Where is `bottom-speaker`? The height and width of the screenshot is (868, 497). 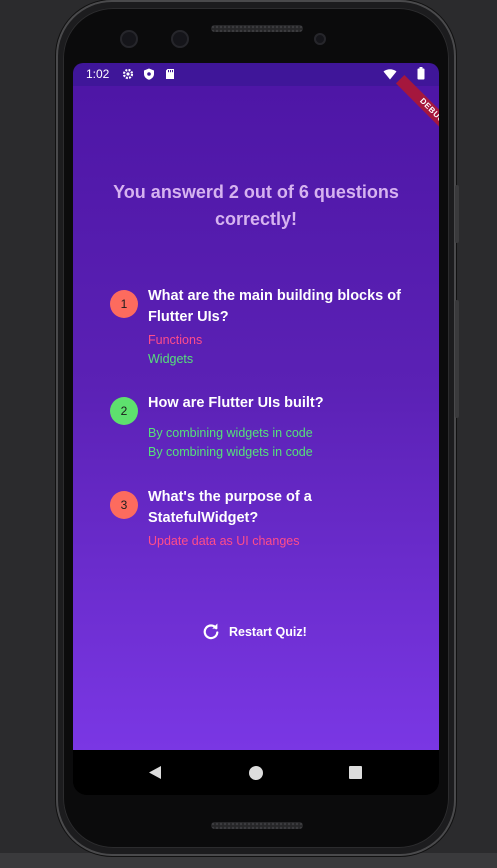
bottom-speaker is located at coordinates (257, 825).